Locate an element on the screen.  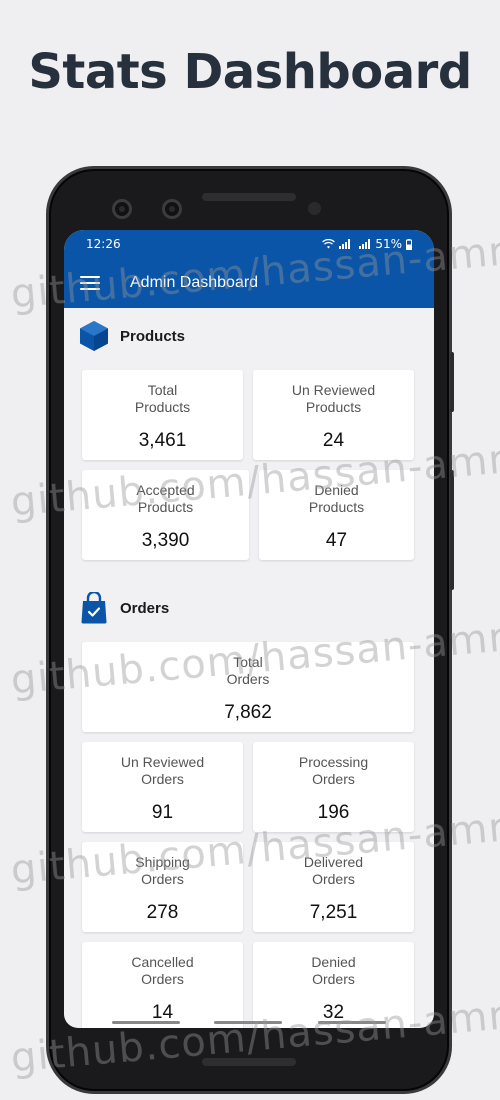
stat-card-value: 196 is located at coordinates (333, 812).